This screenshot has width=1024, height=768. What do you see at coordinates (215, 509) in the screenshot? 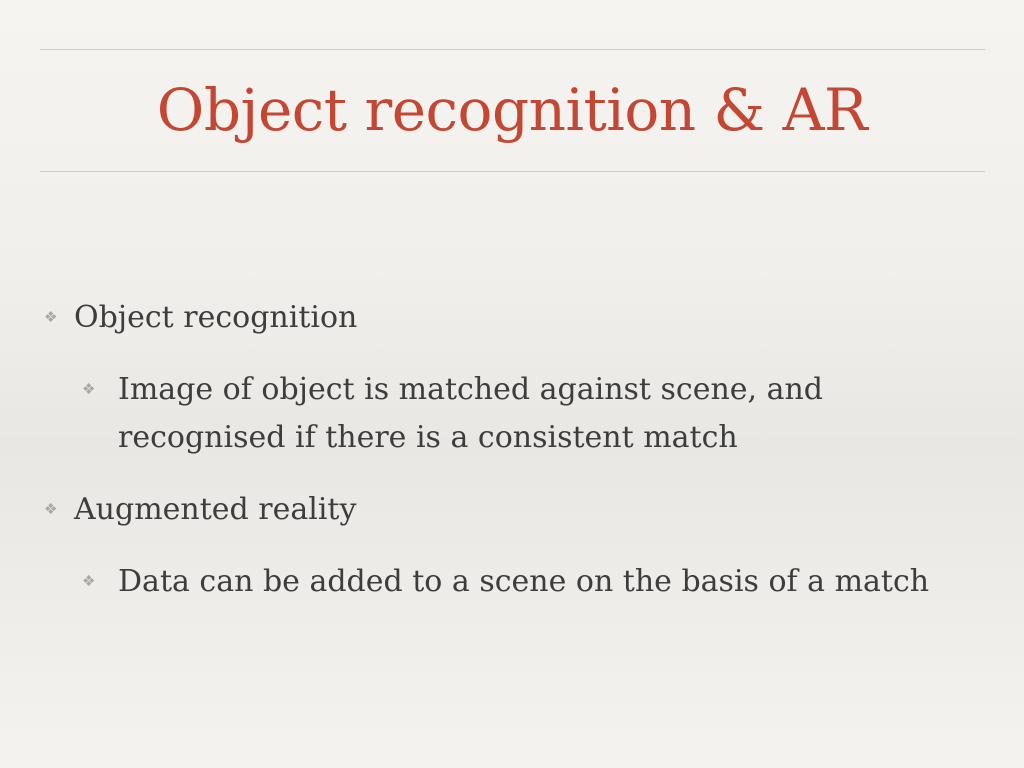
I see `bullet-text: Augmented reality` at bounding box center [215, 509].